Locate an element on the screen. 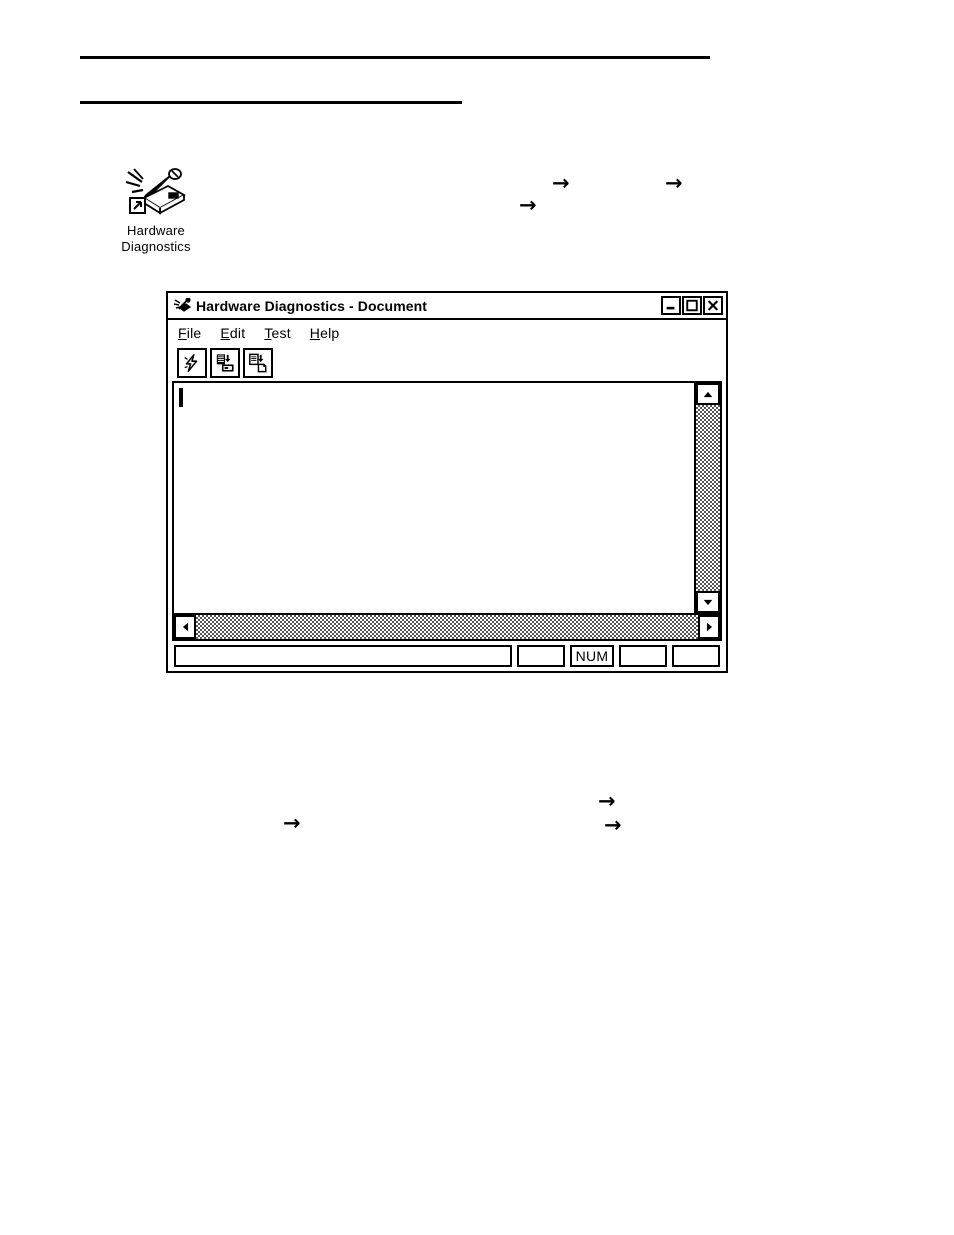  window-title: Hardware Diagnostics - Document is located at coordinates (312, 305).